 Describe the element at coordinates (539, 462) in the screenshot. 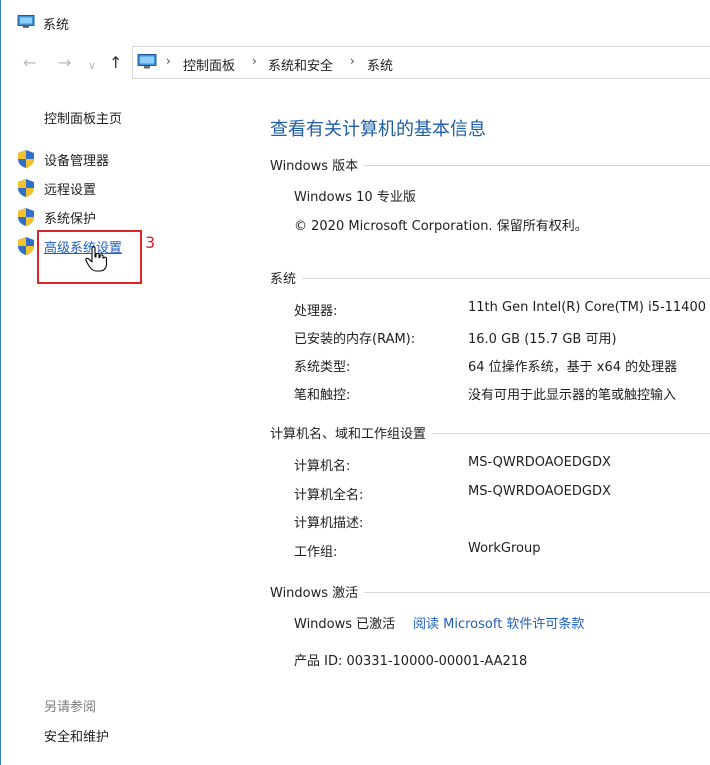

I see `computer-name-value: MS-QWRDOAOEDGDX` at that location.